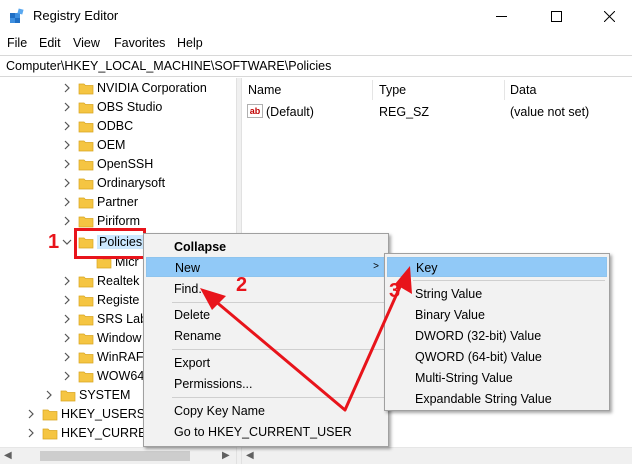  What do you see at coordinates (103, 414) in the screenshot?
I see `tree-item-label: HKEY_USERS` at bounding box center [103, 414].